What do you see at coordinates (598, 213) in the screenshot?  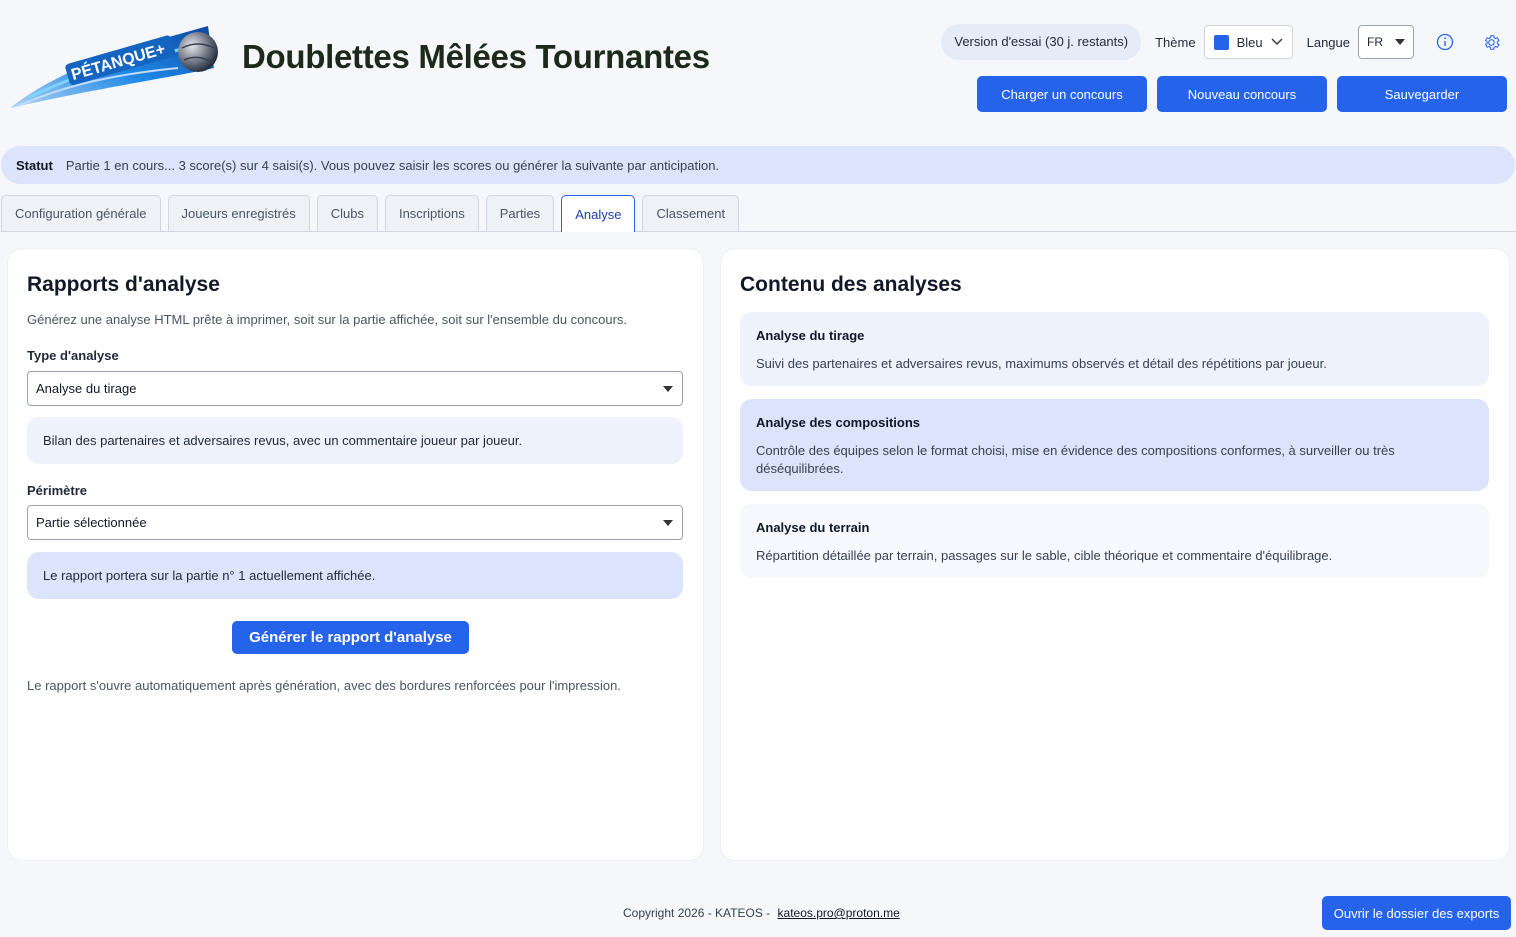 I see `tab-analysis: Analyse` at bounding box center [598, 213].